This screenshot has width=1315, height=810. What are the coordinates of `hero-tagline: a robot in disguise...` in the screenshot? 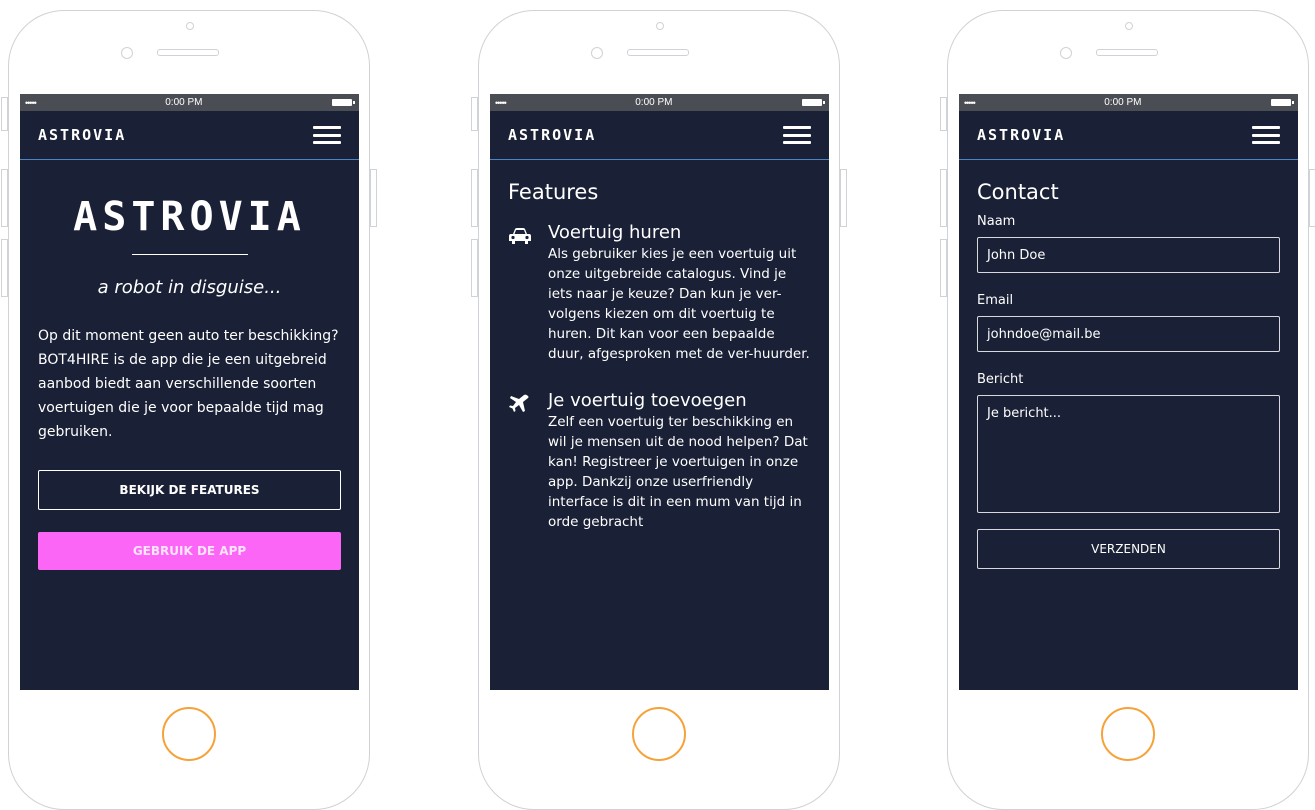 It's located at (189, 287).